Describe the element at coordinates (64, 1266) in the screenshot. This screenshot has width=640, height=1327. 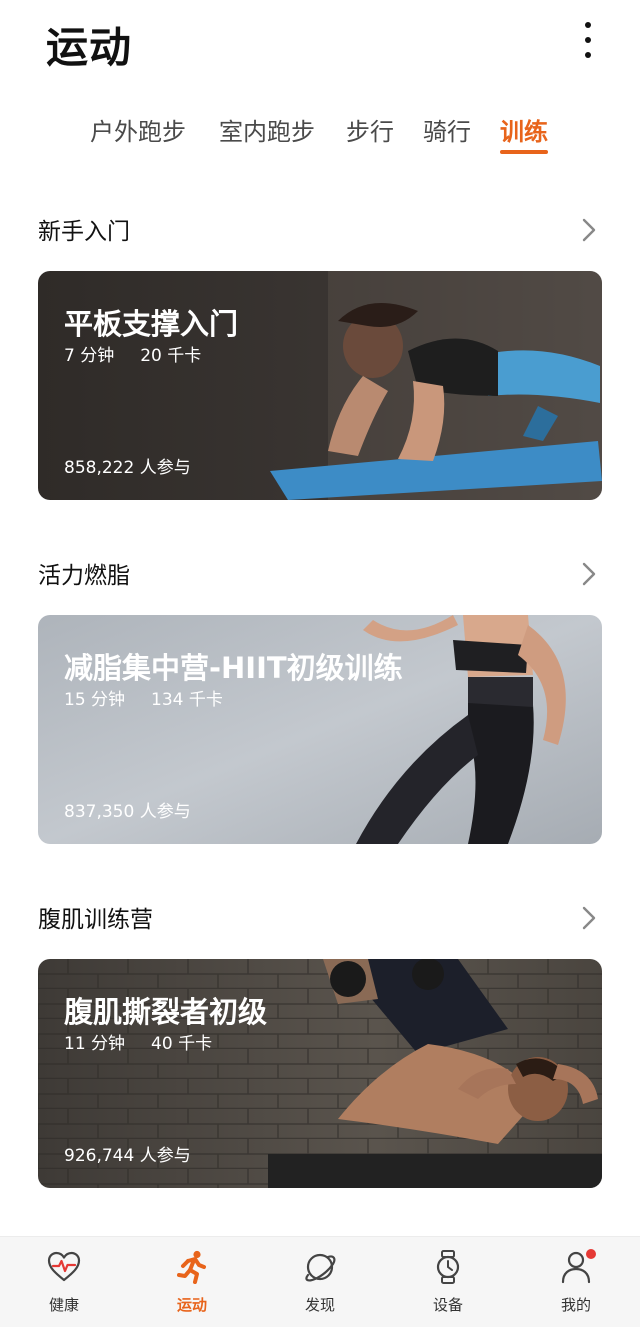
I see `heart-pulse-icon` at that location.